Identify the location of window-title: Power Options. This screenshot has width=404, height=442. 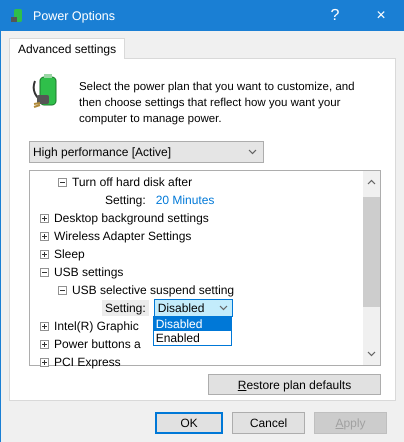
(74, 15).